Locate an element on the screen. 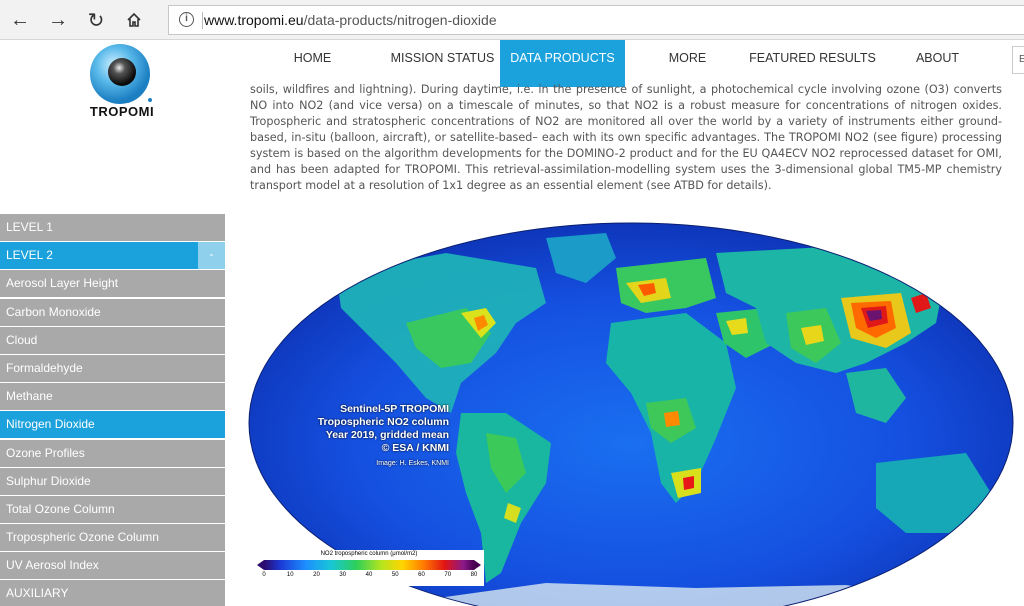 The image size is (1024, 606). sidebar-item-auxiliary: AUXILIARY is located at coordinates (112, 593).